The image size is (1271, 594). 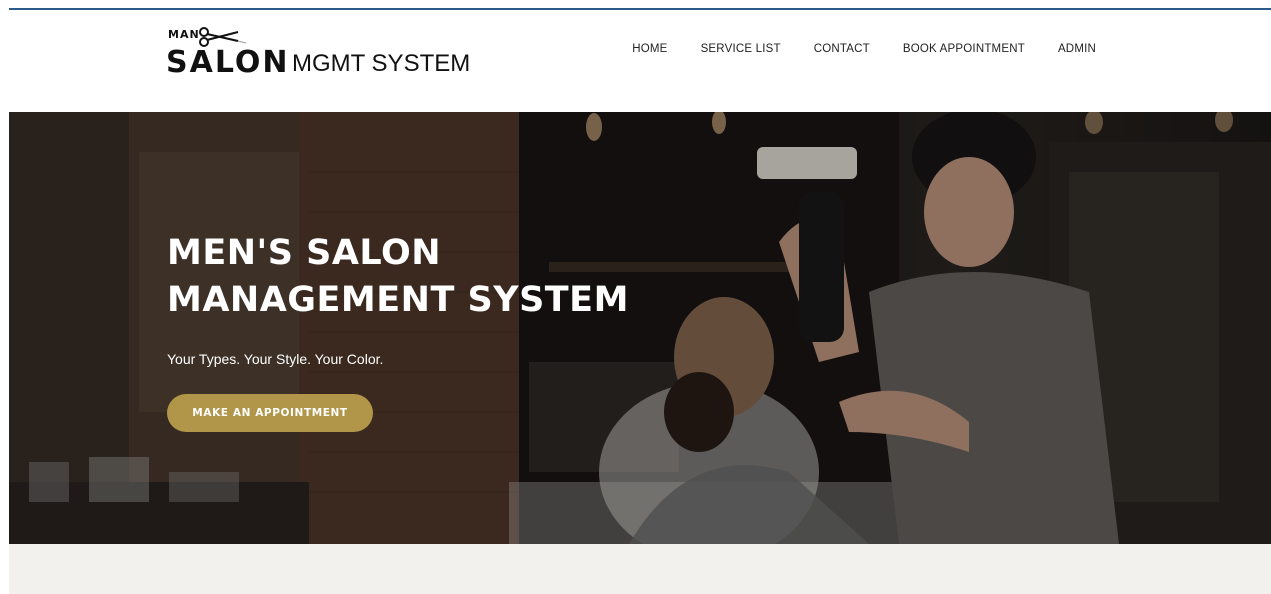 What do you see at coordinates (228, 62) in the screenshot?
I see `logo-main-text: SALON` at bounding box center [228, 62].